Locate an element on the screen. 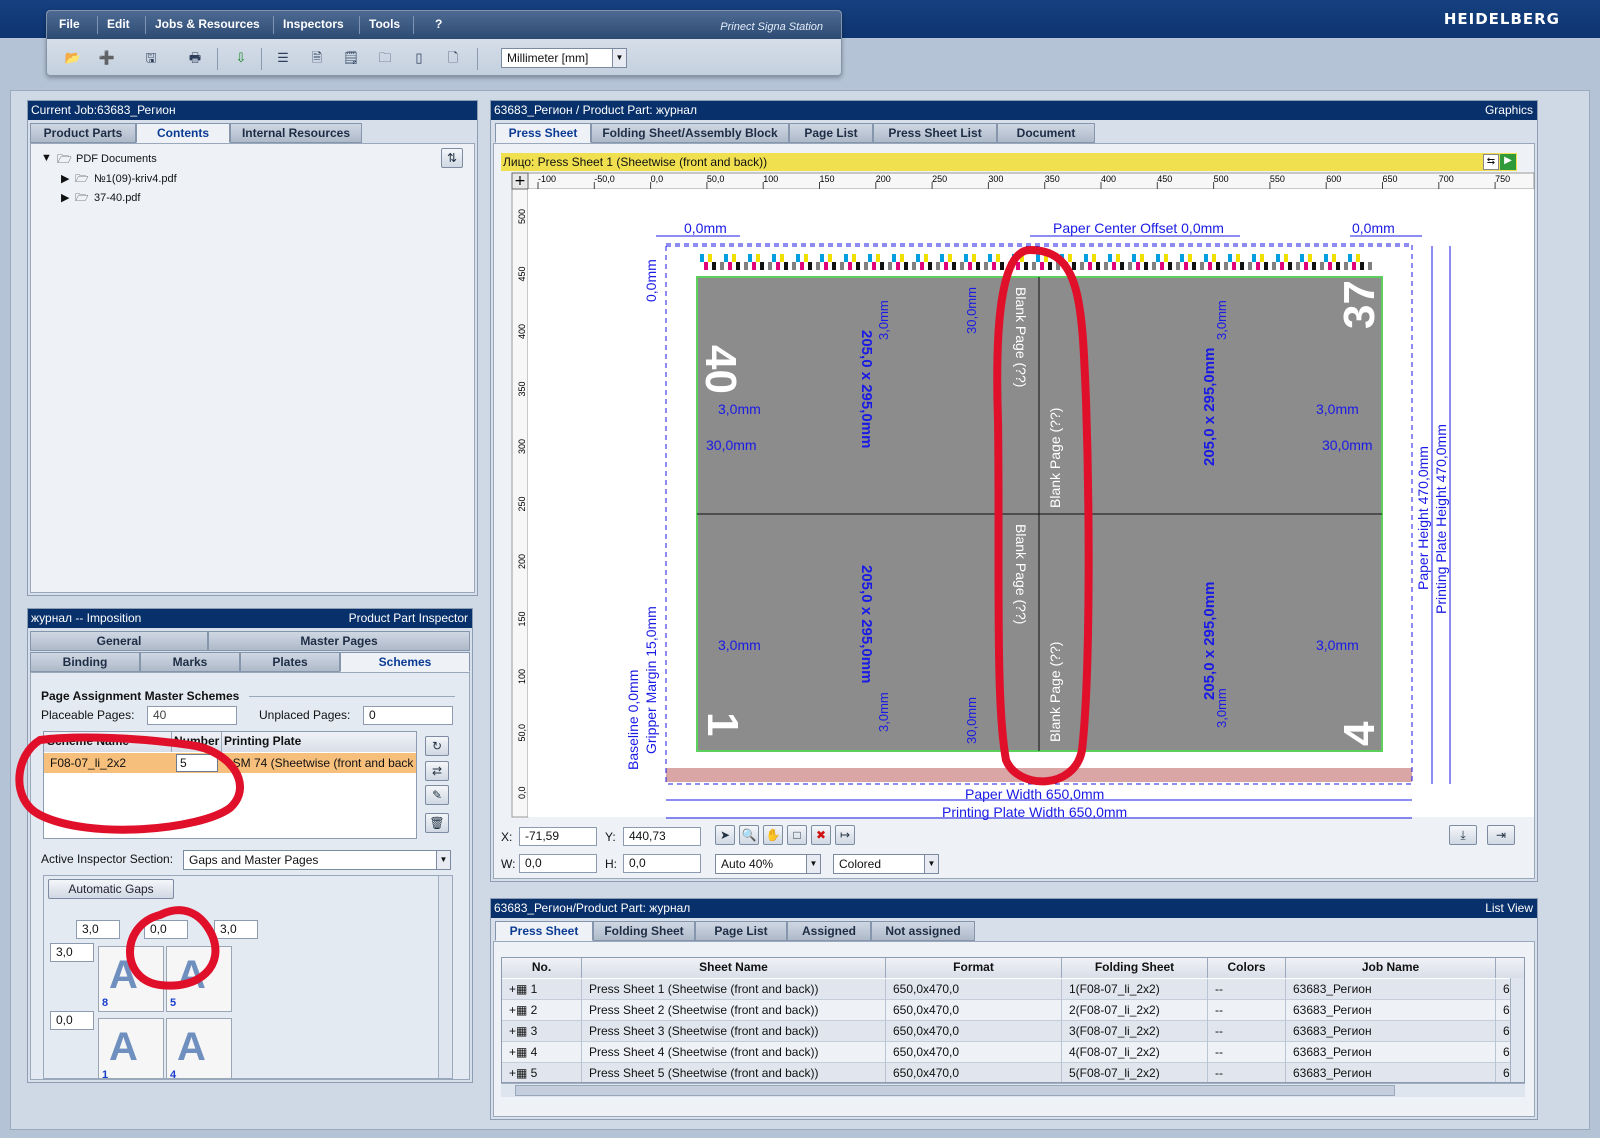 This screenshot has width=1600, height=1138. ruler-tick-label: 500 is located at coordinates (522, 216).